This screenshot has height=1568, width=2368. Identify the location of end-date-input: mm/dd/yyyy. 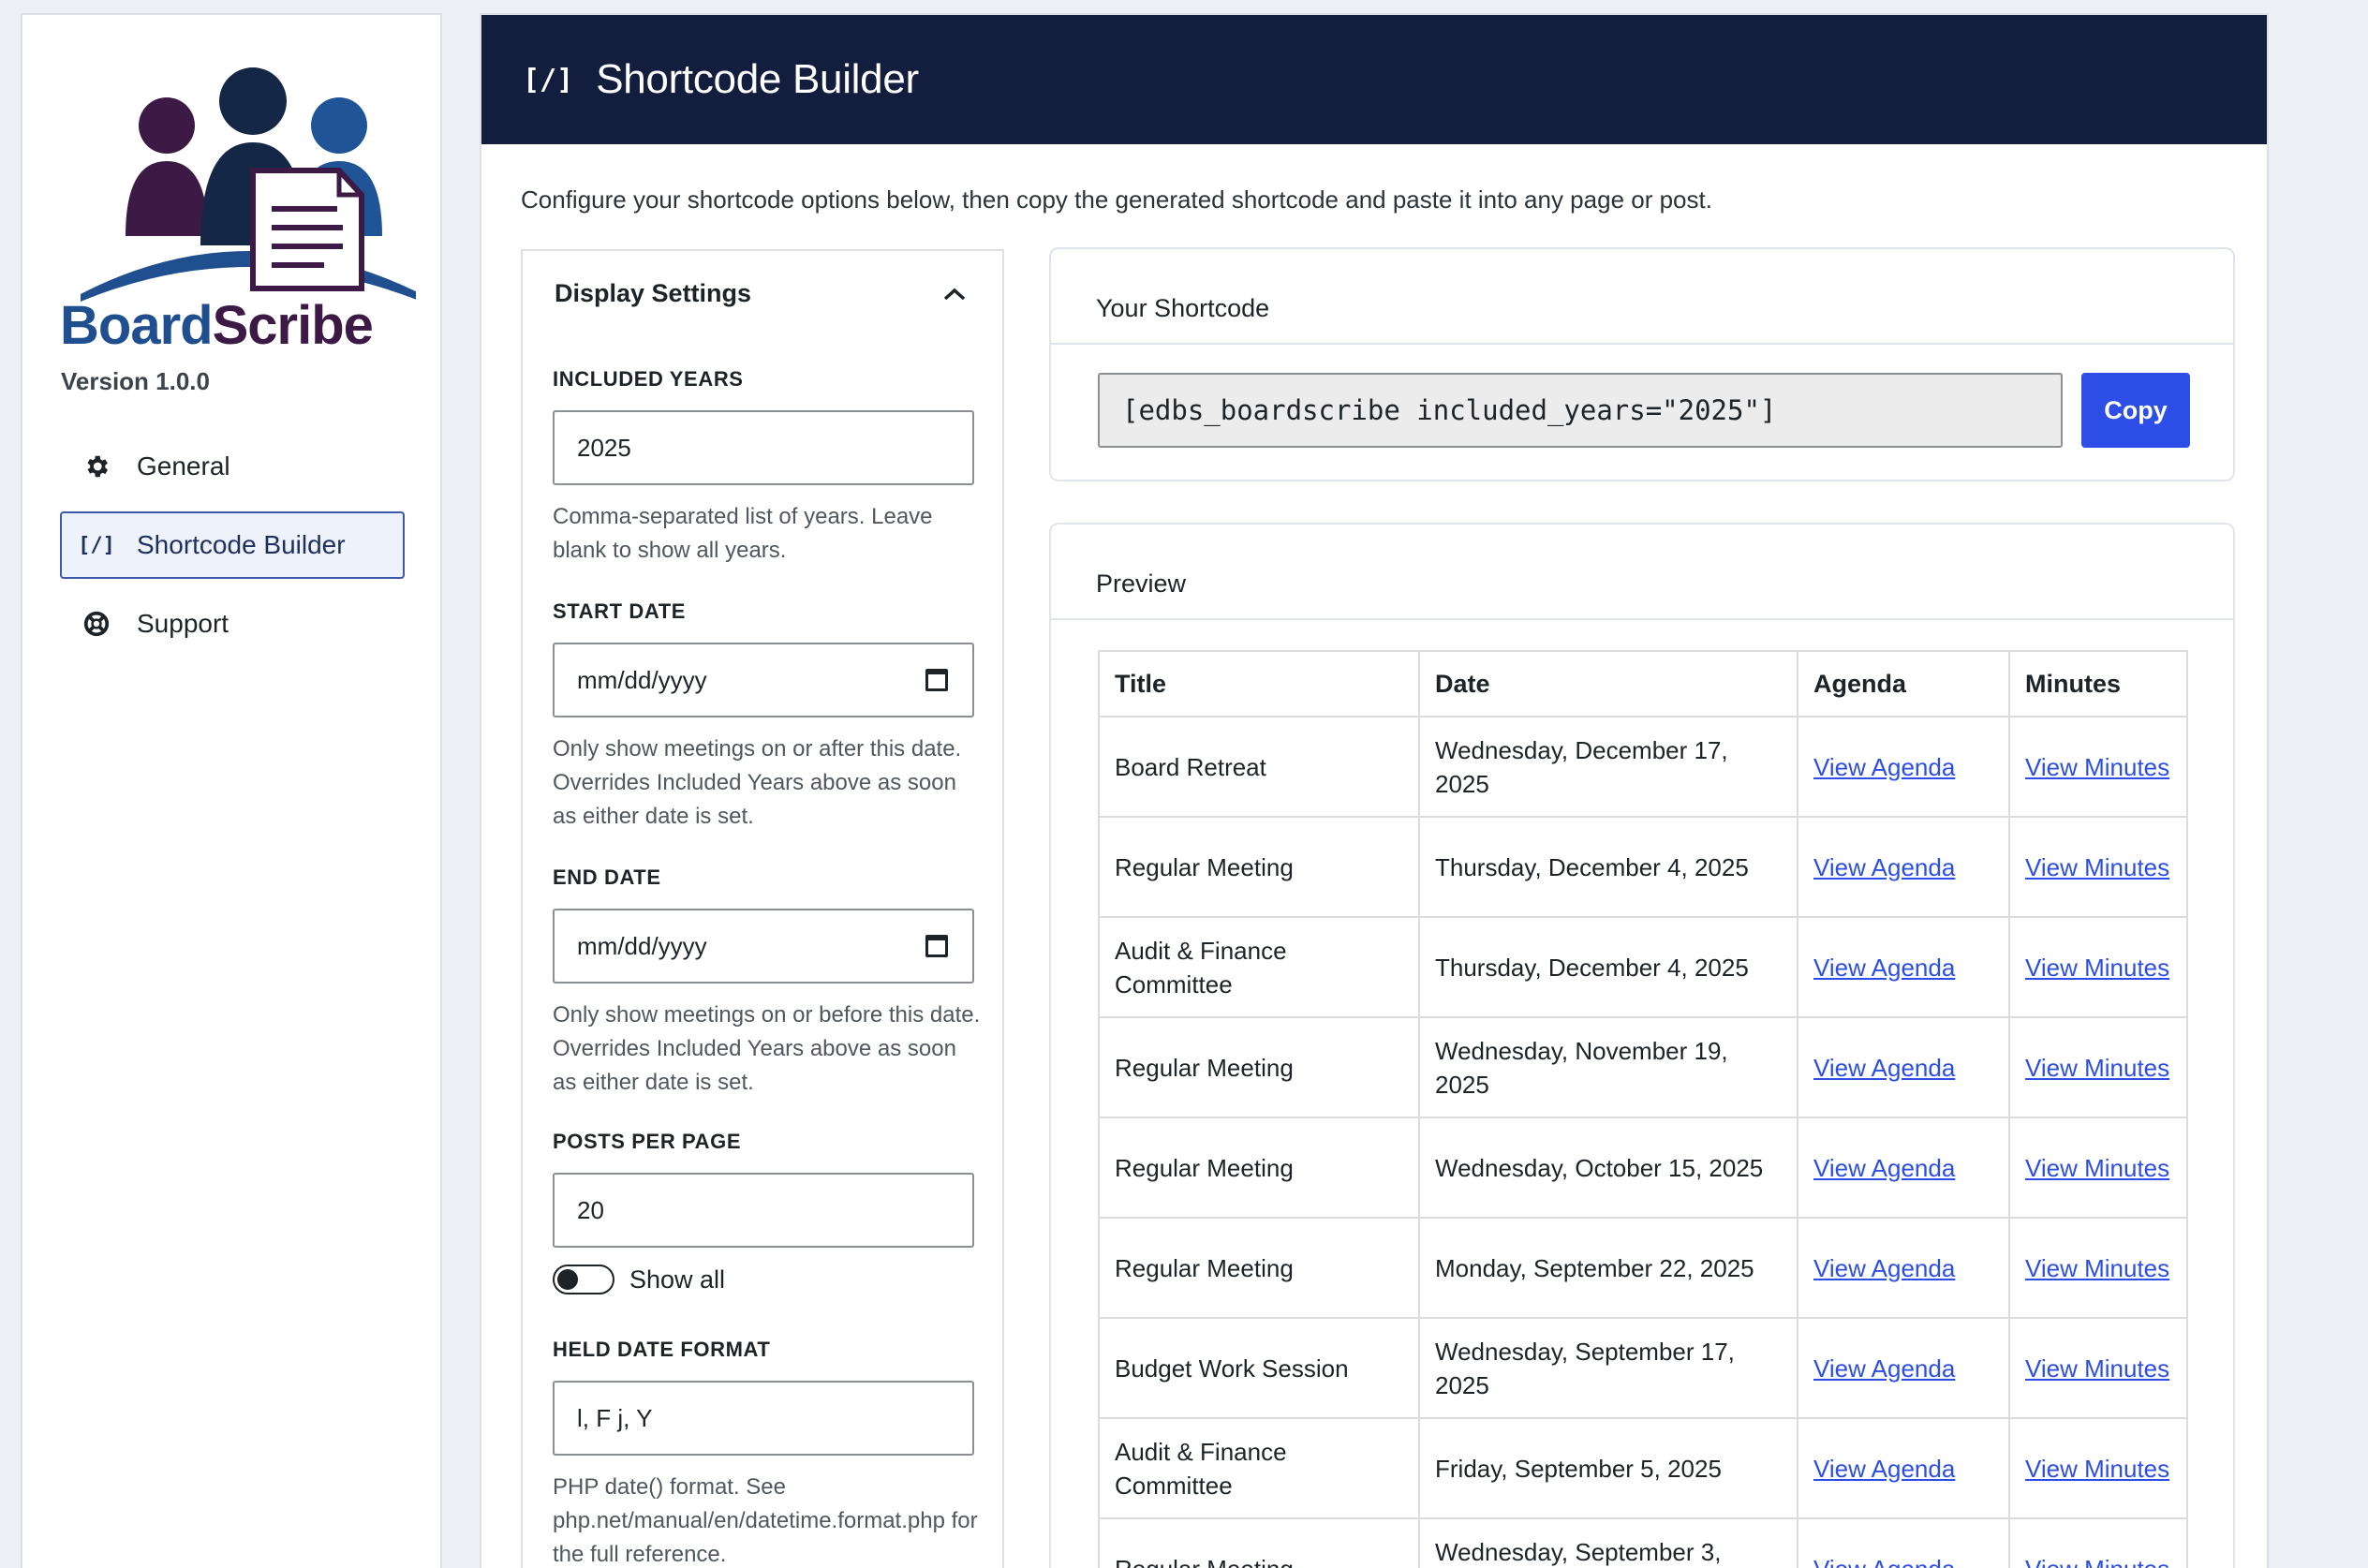
(763, 946).